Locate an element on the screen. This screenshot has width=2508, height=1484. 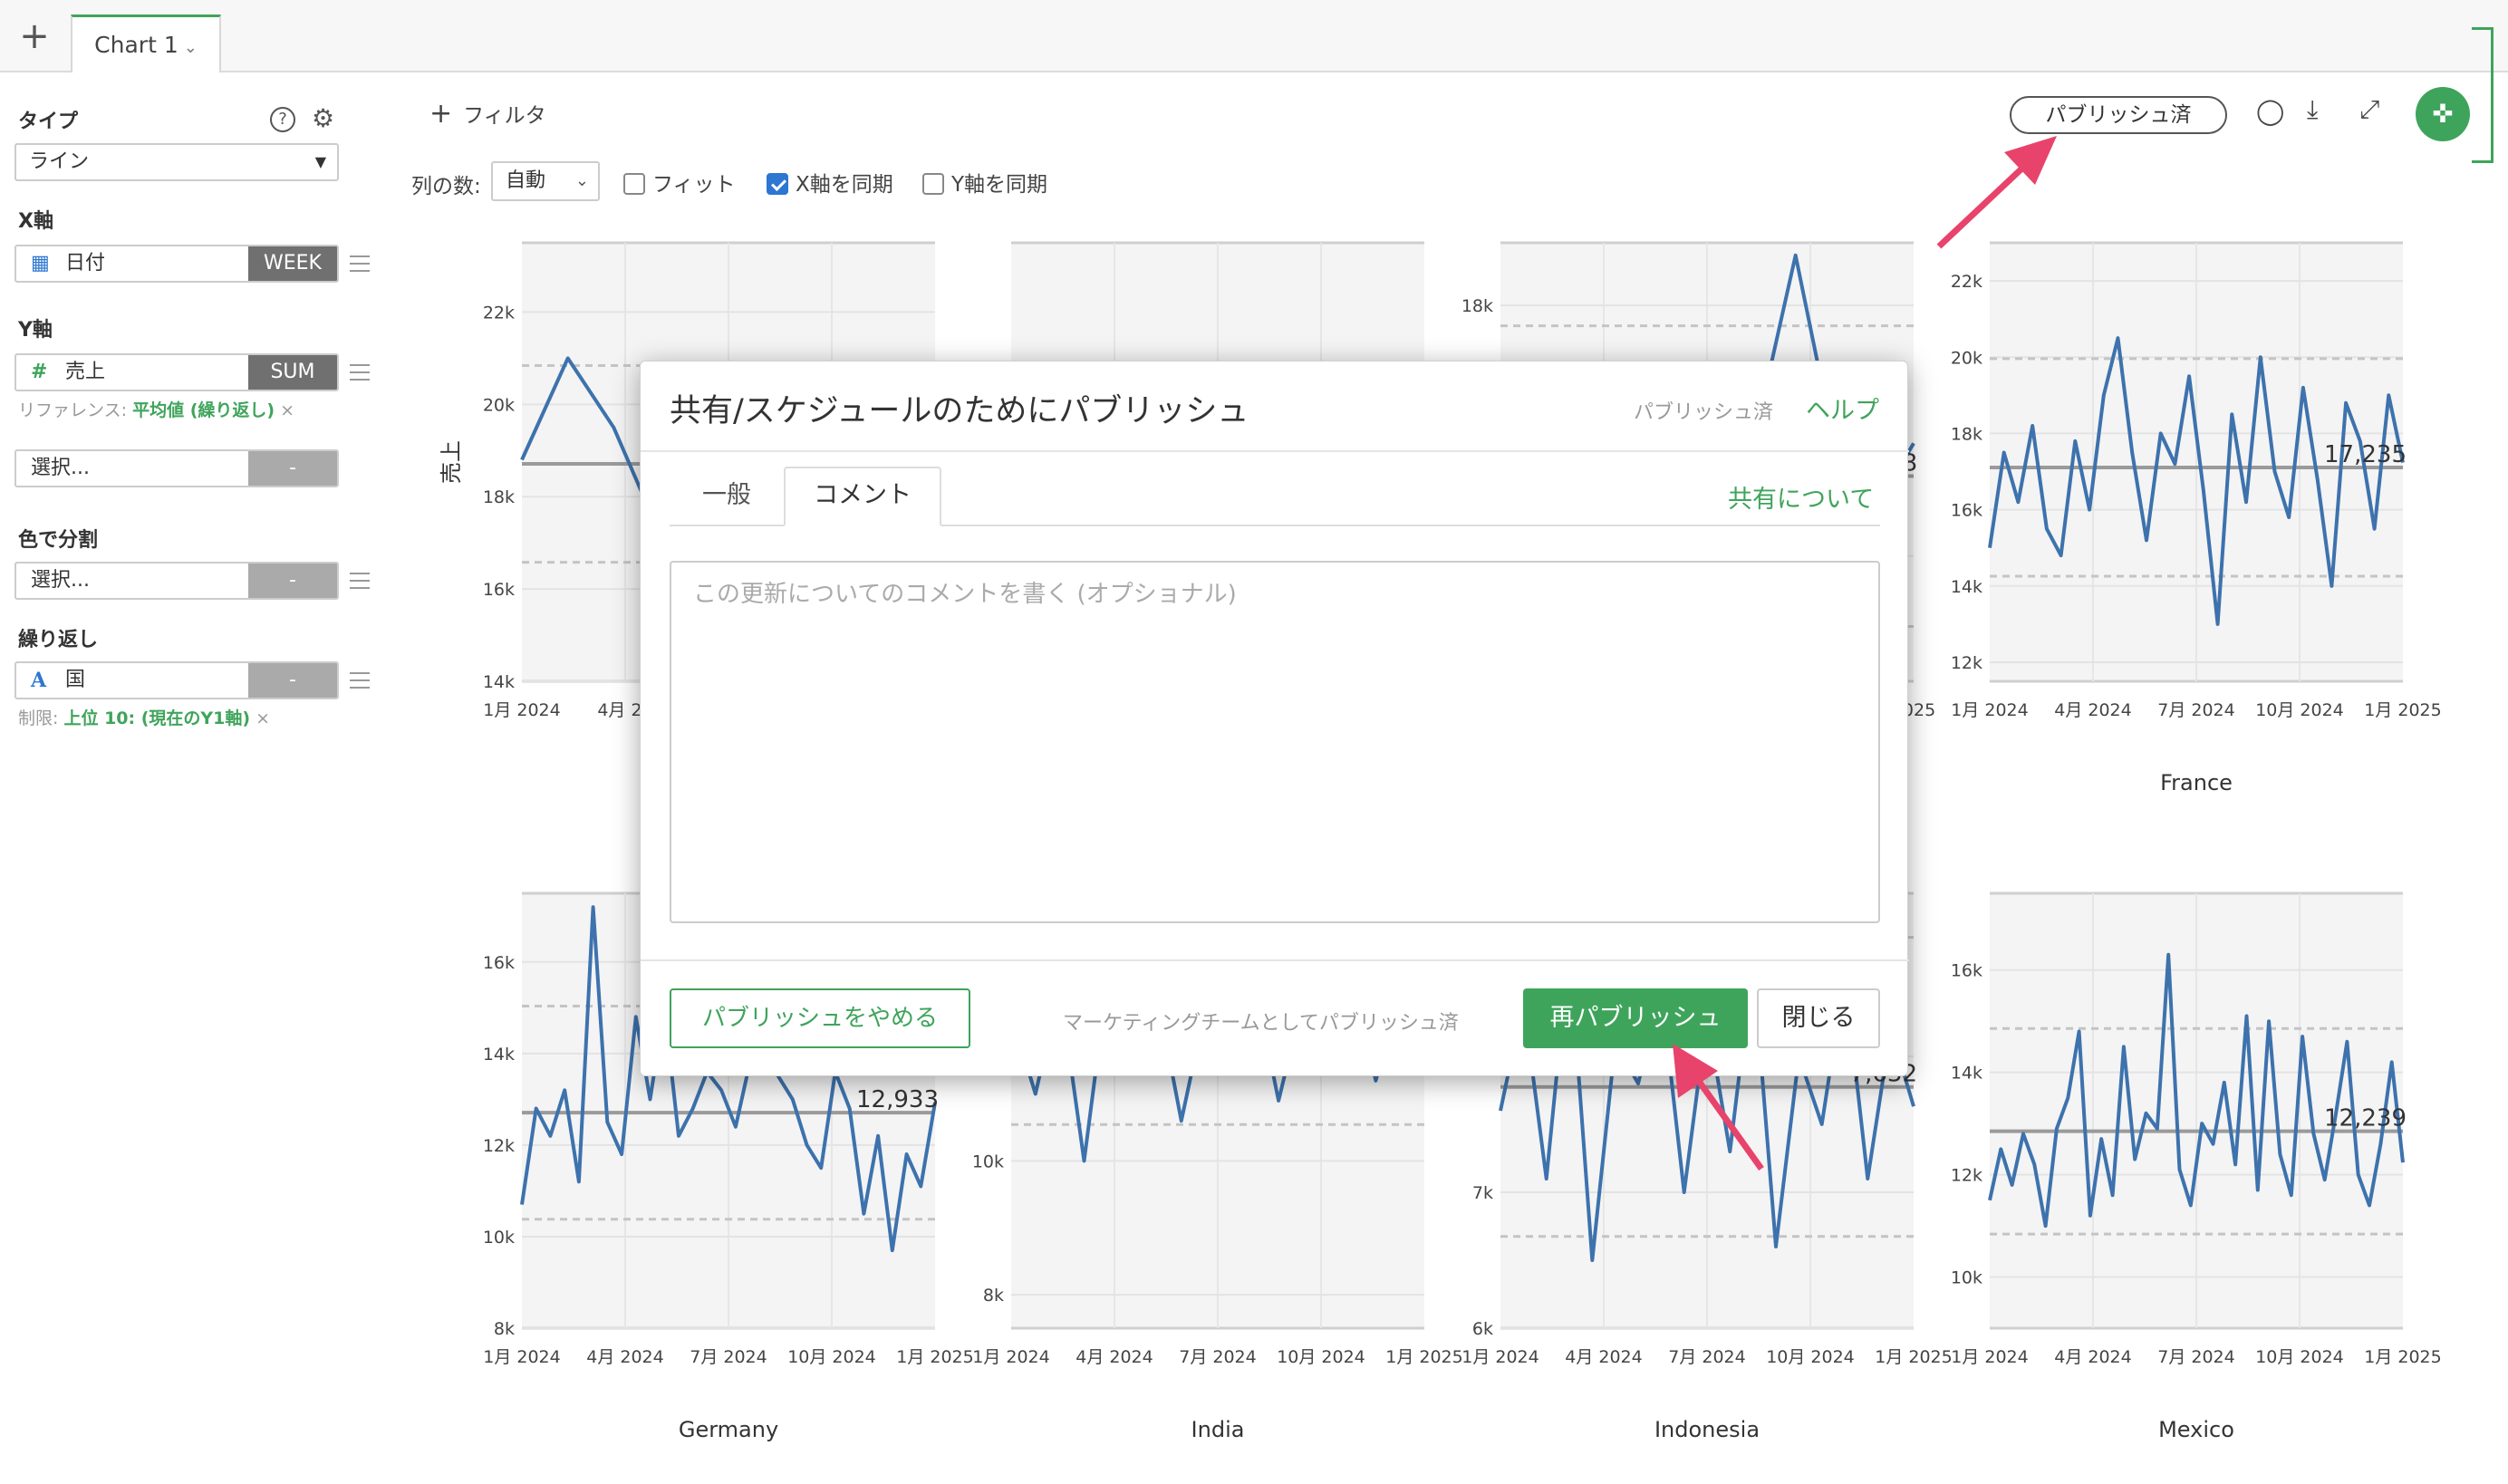
tab-general: 一般 is located at coordinates (727, 496).